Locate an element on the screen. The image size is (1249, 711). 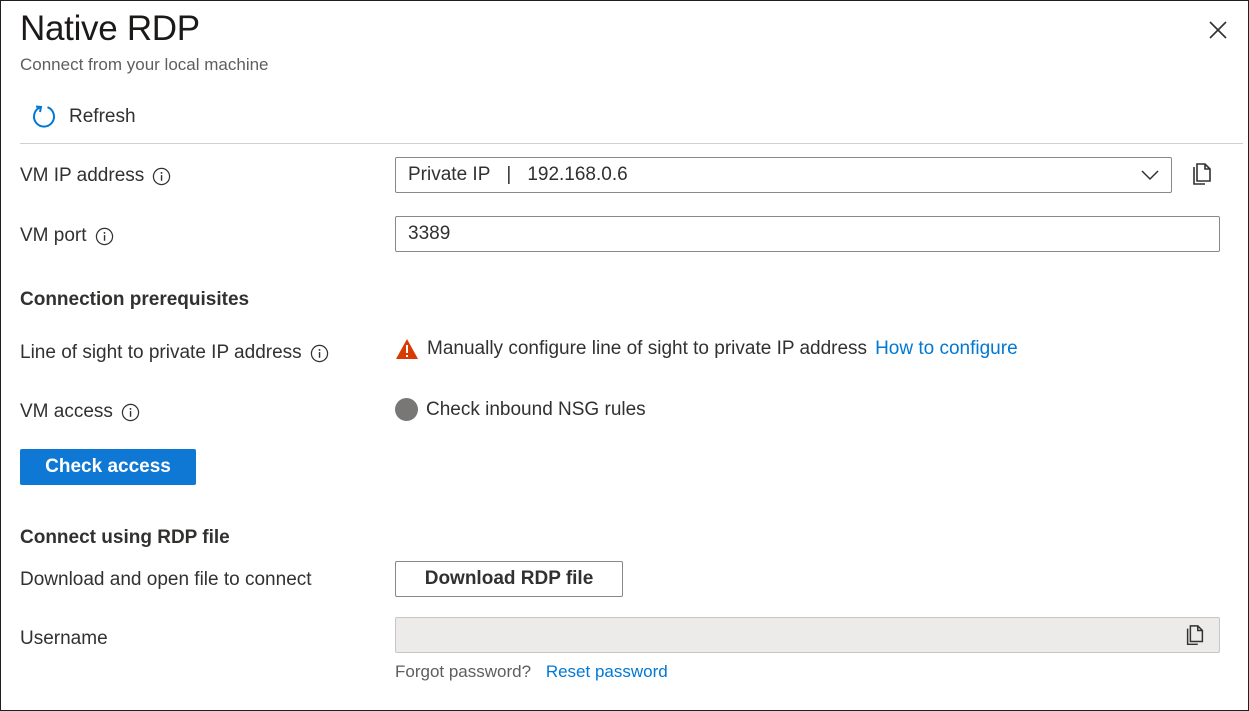
vm-ip-address-label-row: VM IP address is located at coordinates (95, 176).